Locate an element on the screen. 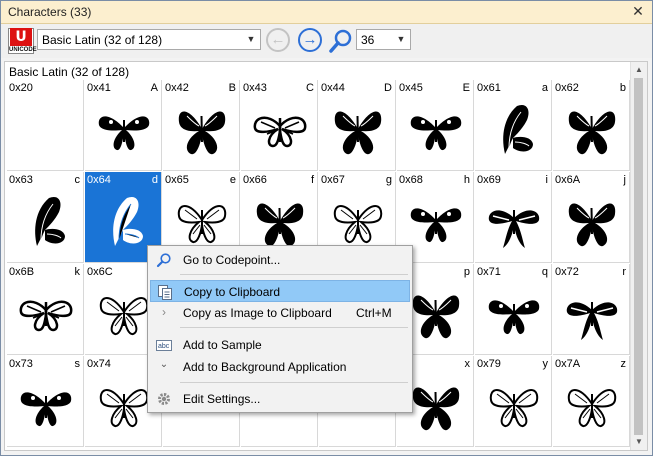  forward-arrow-icon: → is located at coordinates (310, 40).